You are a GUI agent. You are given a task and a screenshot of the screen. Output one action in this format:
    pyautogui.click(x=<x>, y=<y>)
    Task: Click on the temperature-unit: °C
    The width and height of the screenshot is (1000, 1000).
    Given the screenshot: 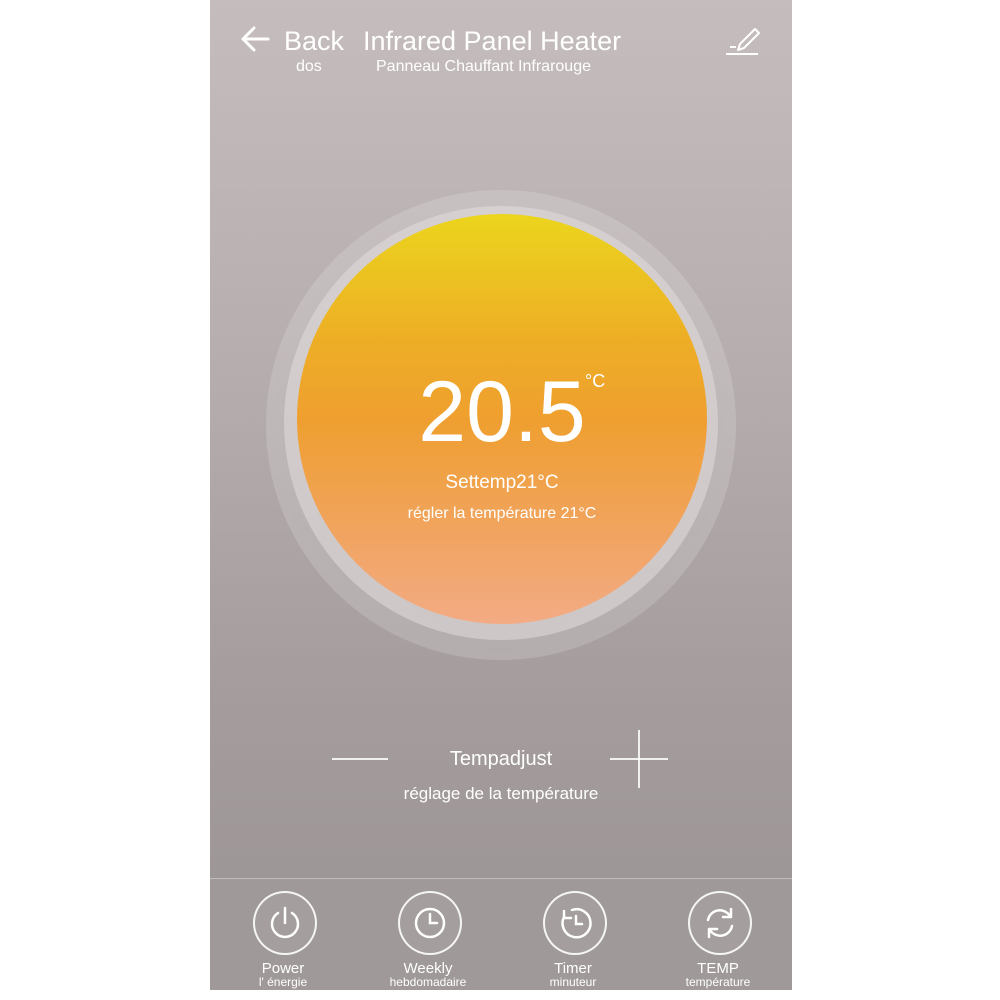 What is the action you would take?
    pyautogui.click(x=595, y=381)
    